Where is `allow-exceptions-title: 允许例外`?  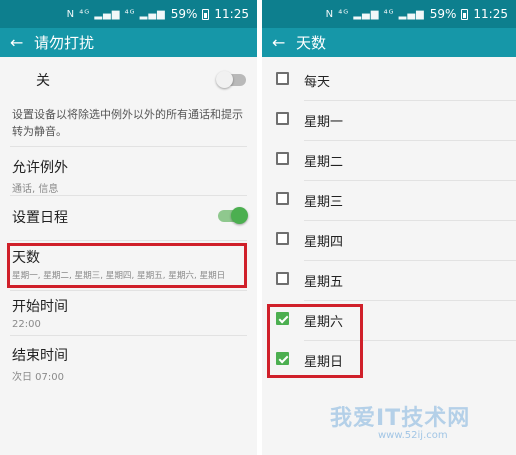 allow-exceptions-title: 允许例外 is located at coordinates (40, 168).